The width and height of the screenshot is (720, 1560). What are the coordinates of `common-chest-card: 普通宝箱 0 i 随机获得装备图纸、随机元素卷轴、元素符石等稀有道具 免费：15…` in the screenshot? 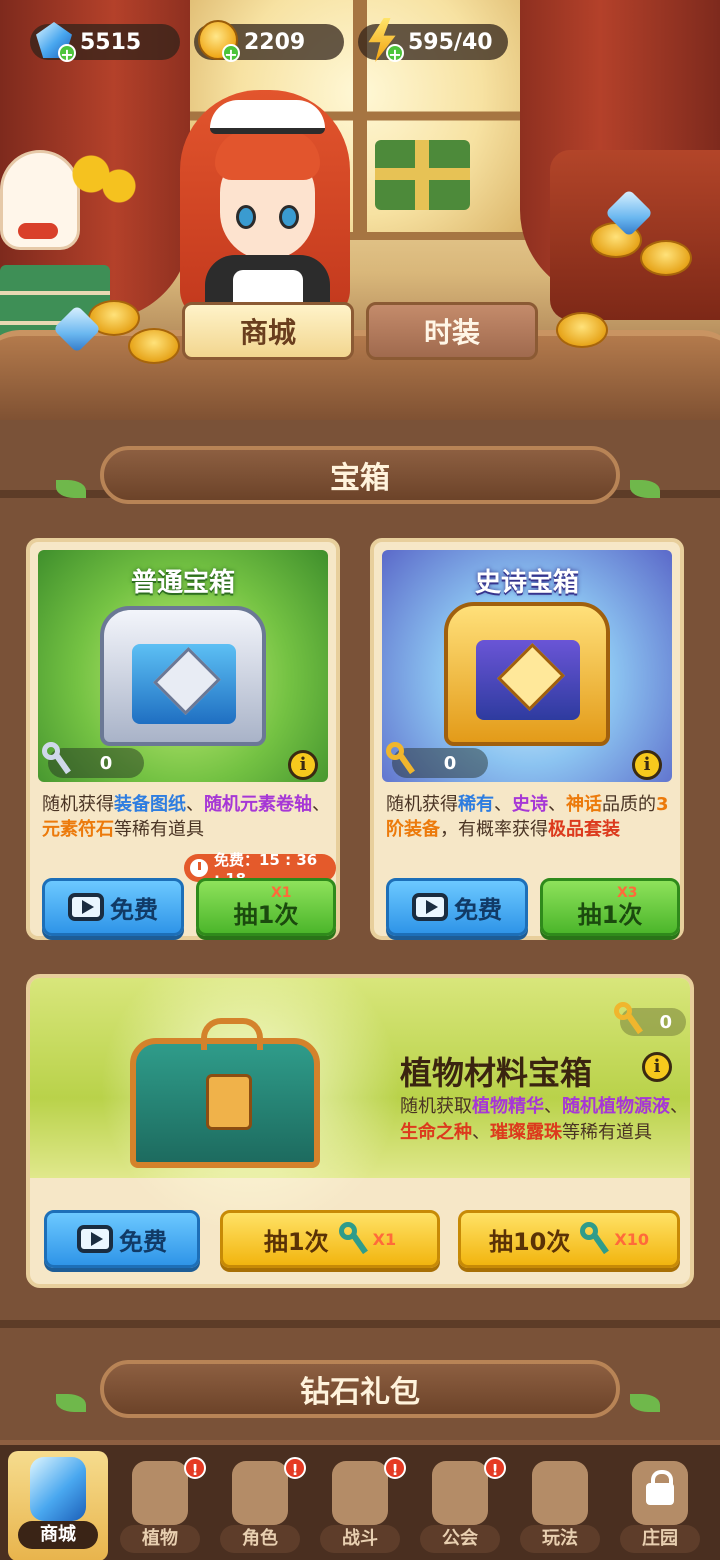 It's located at (183, 739).